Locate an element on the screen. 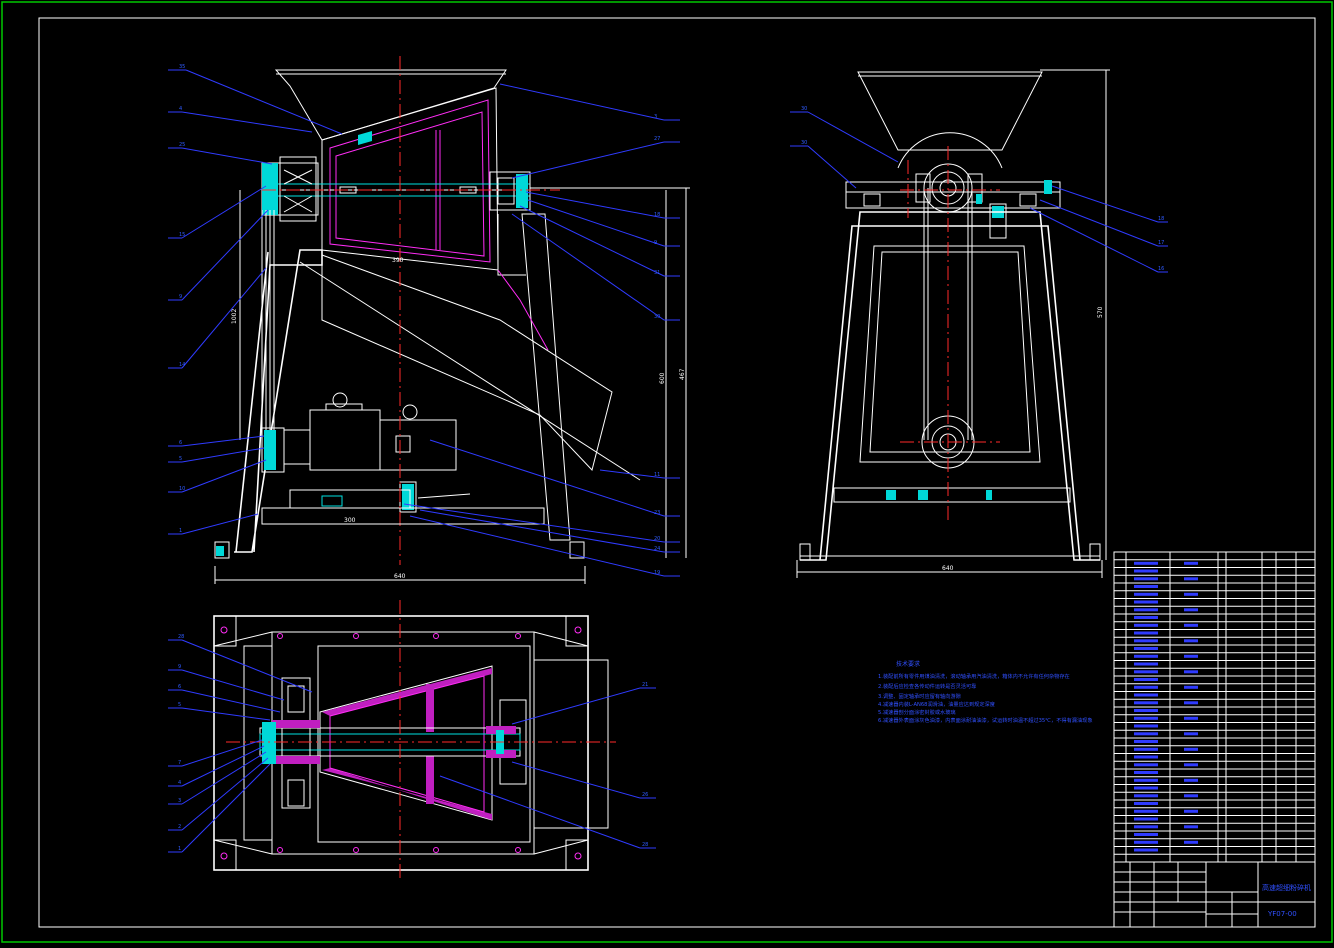  dim-side-5: 300 is located at coordinates (350, 520).